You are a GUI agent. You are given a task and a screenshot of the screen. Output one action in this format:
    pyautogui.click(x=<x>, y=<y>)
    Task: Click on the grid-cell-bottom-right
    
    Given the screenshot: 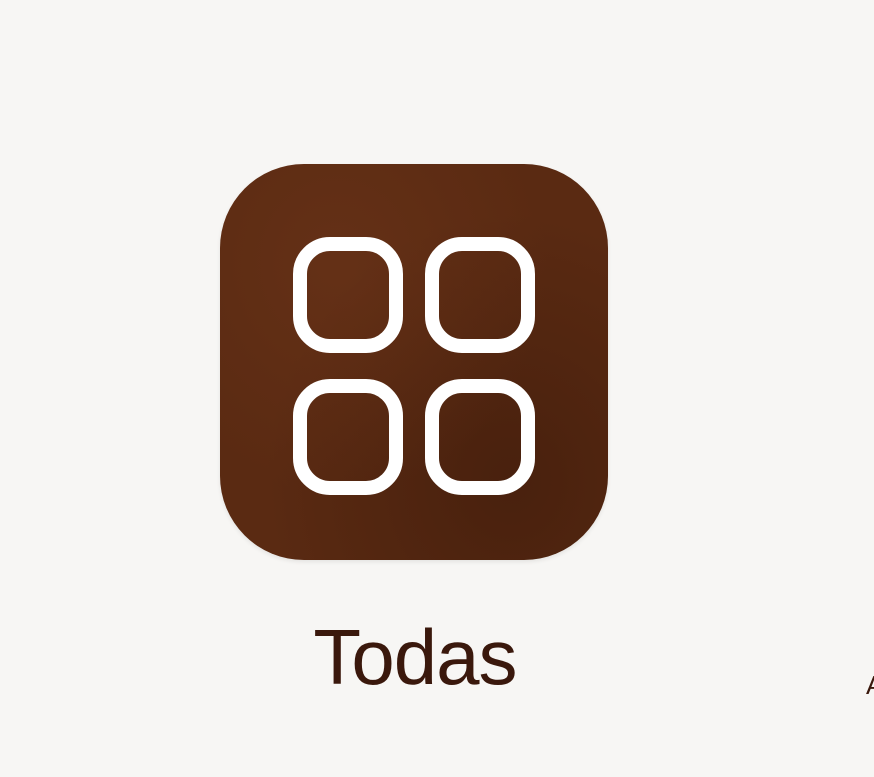 What is the action you would take?
    pyautogui.click(x=480, y=437)
    